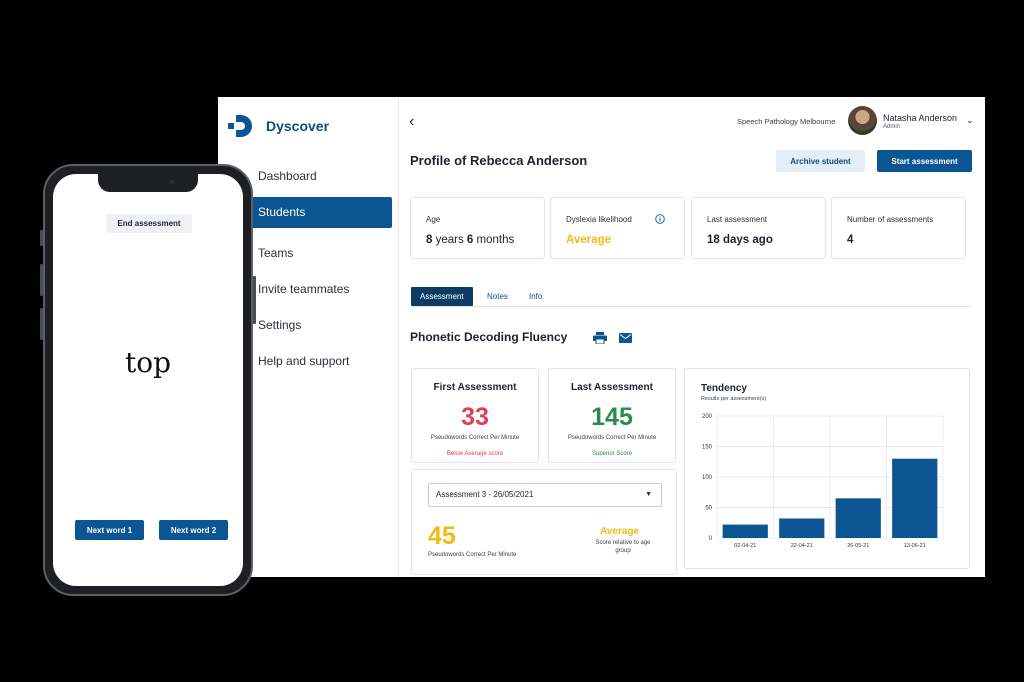 Image resolution: width=1024 pixels, height=682 pixels. I want to click on section-title: Phonetic Decoding Fluency, so click(489, 337).